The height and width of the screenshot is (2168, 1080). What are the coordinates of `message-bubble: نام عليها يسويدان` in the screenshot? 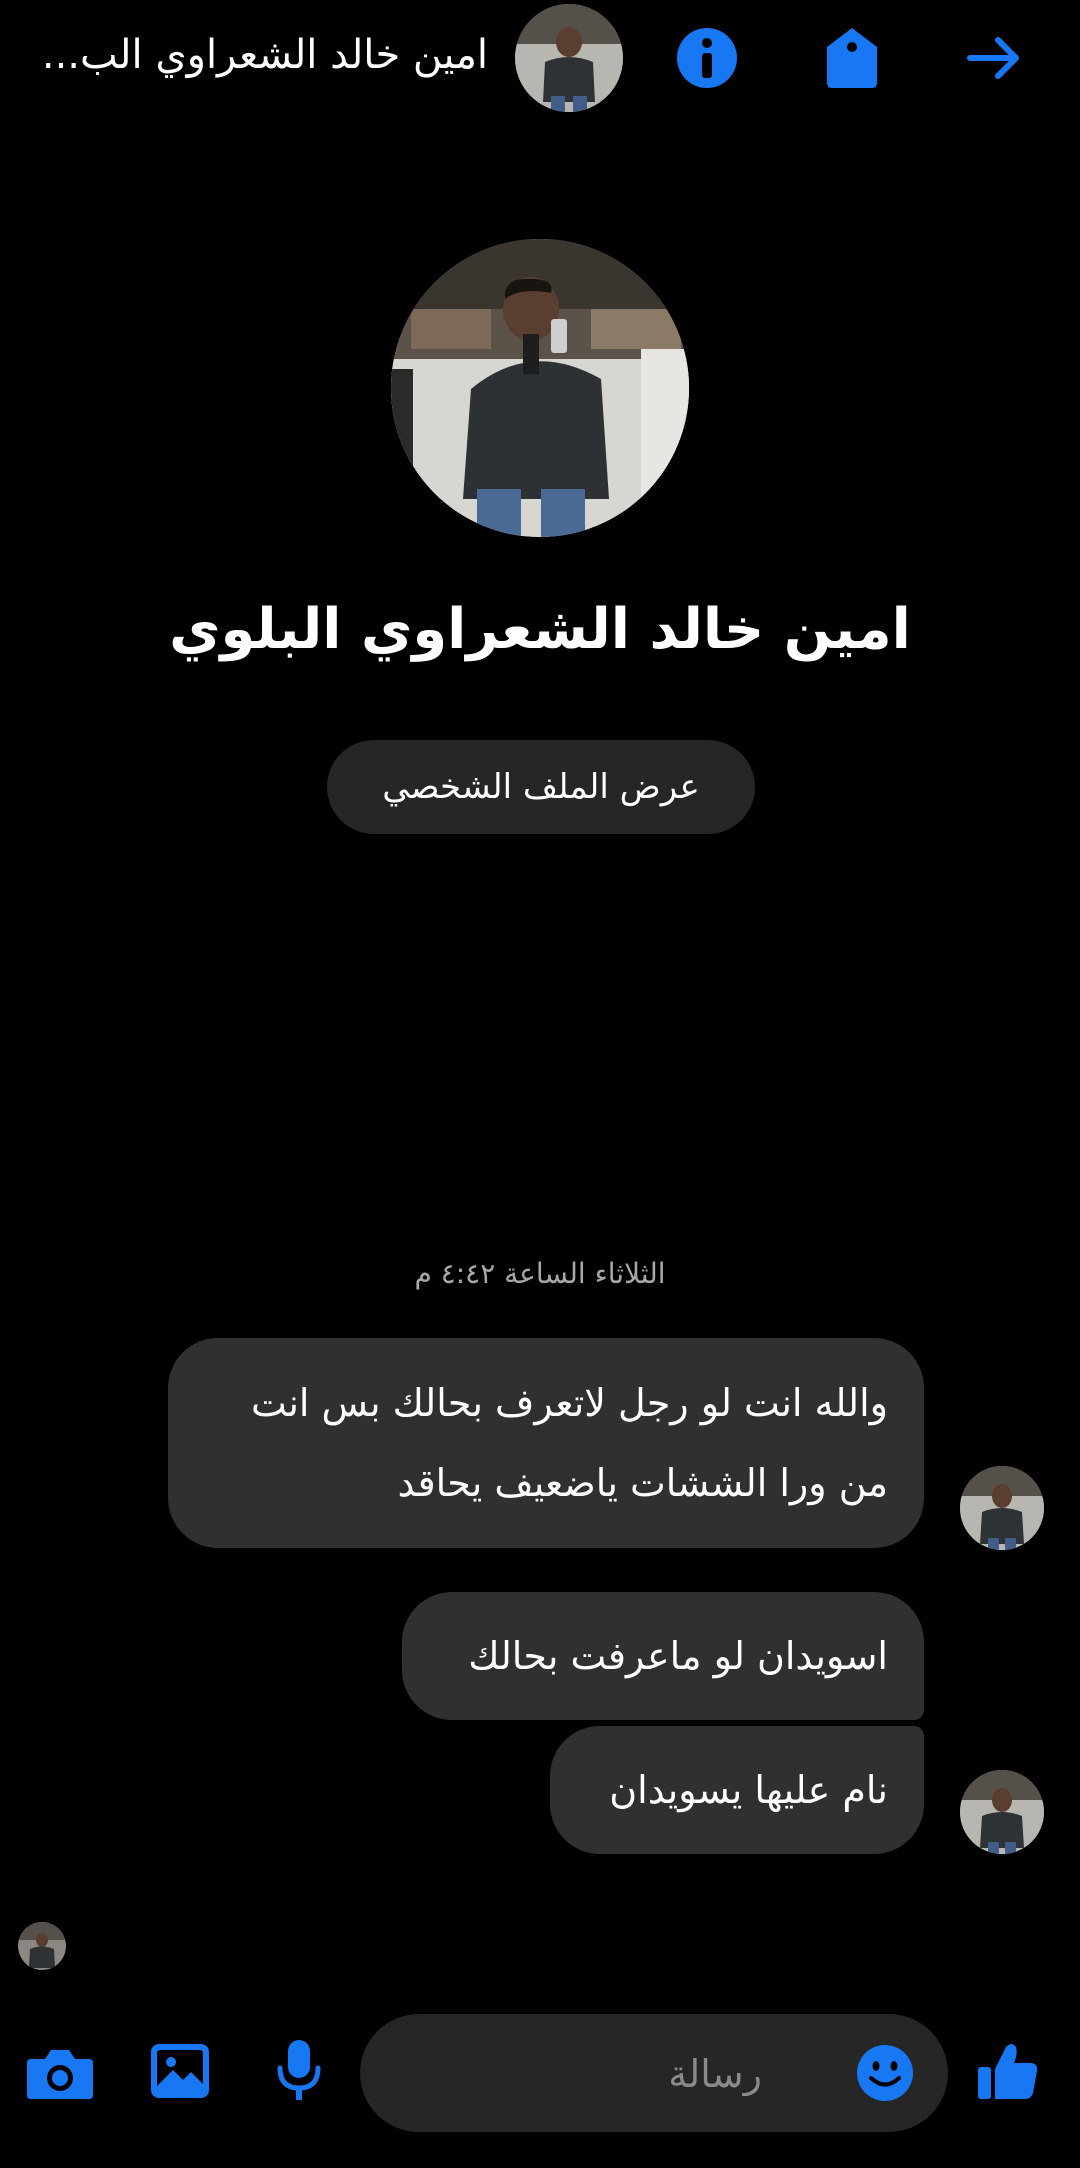 It's located at (737, 1790).